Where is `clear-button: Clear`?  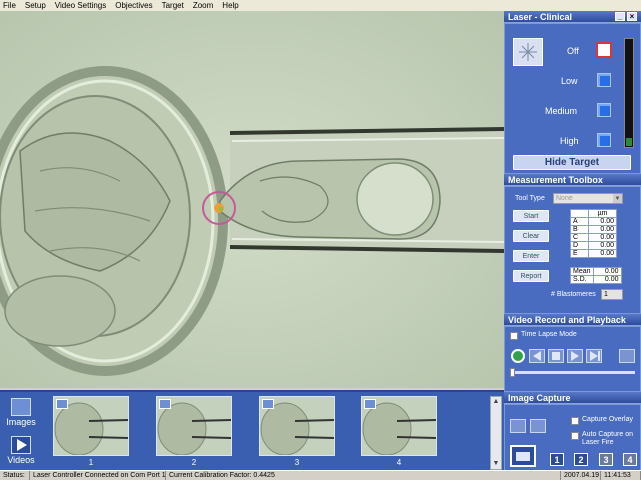
clear-button: Clear is located at coordinates (531, 236).